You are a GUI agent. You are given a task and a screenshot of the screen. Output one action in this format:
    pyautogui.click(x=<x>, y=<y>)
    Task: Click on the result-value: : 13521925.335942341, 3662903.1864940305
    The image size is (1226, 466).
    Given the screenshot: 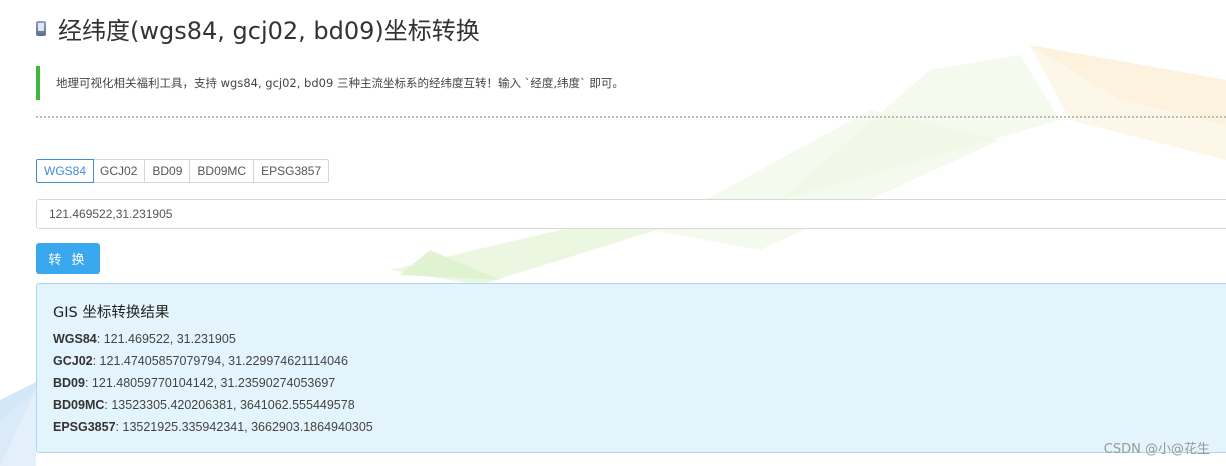 What is the action you would take?
    pyautogui.click(x=244, y=427)
    